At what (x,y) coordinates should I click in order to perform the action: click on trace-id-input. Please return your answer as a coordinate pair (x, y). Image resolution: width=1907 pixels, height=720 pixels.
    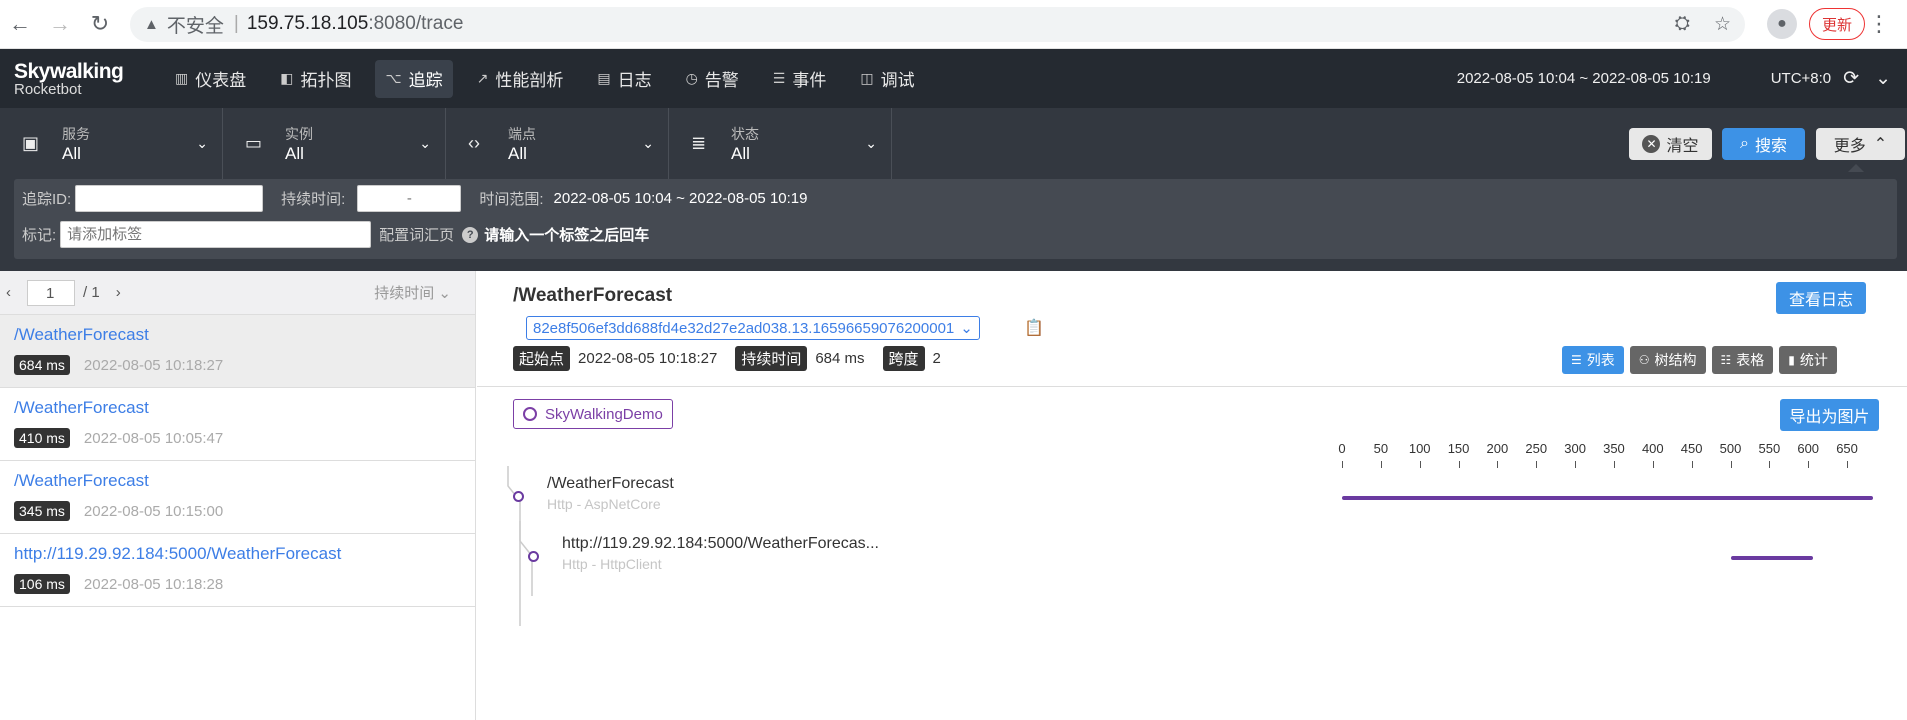
    Looking at the image, I should click on (169, 198).